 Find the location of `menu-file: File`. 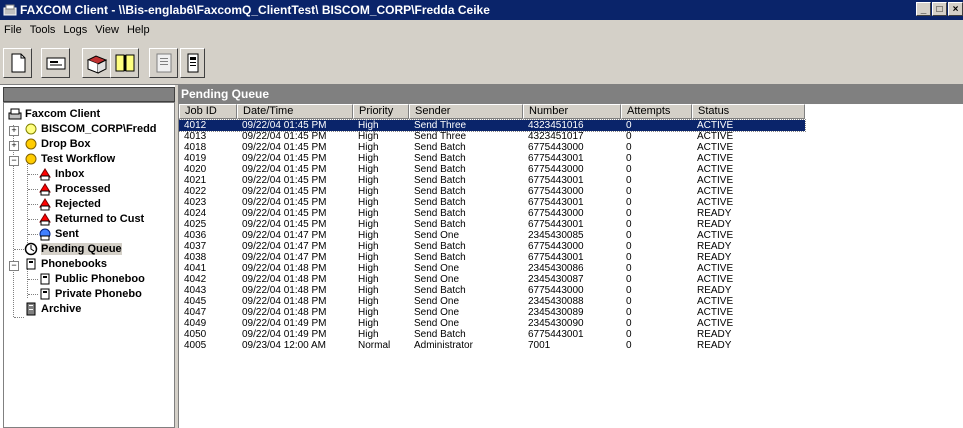

menu-file: File is located at coordinates (13, 30).